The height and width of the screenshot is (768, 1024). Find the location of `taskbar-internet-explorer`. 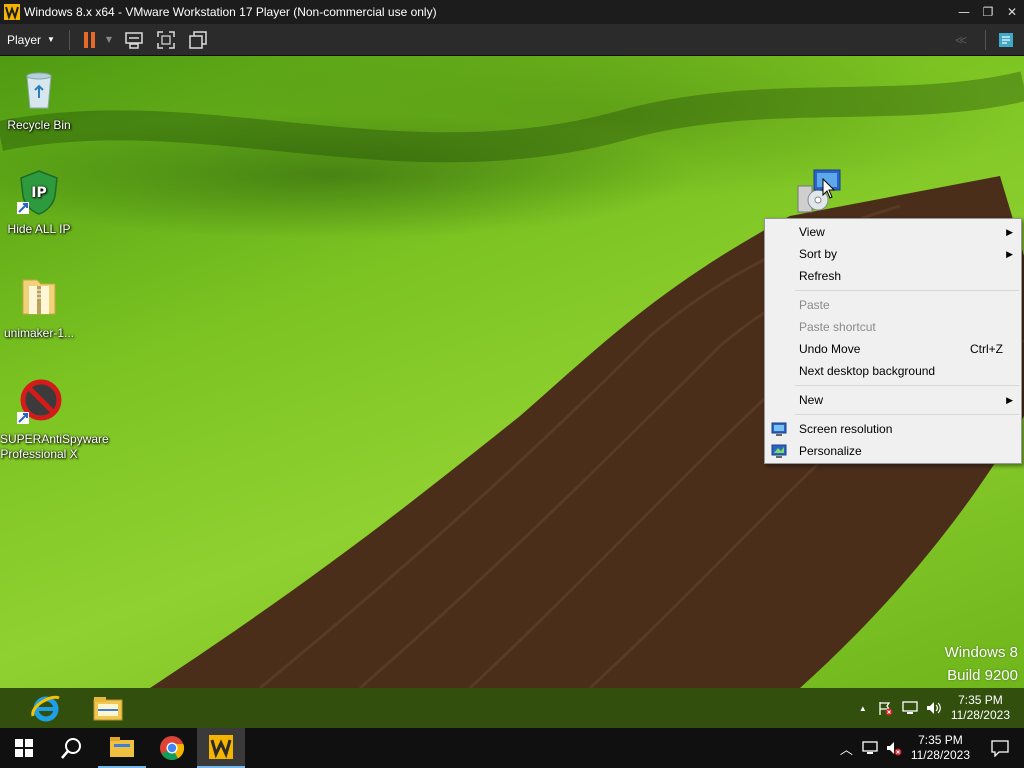

taskbar-internet-explorer is located at coordinates (46, 708).